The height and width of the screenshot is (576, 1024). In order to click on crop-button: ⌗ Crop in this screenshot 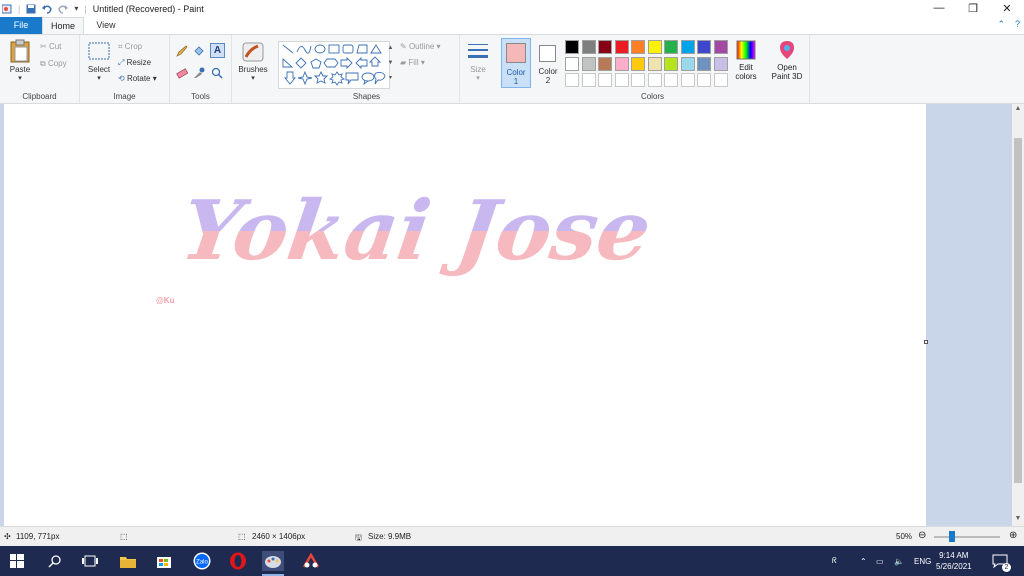, I will do `click(130, 47)`.